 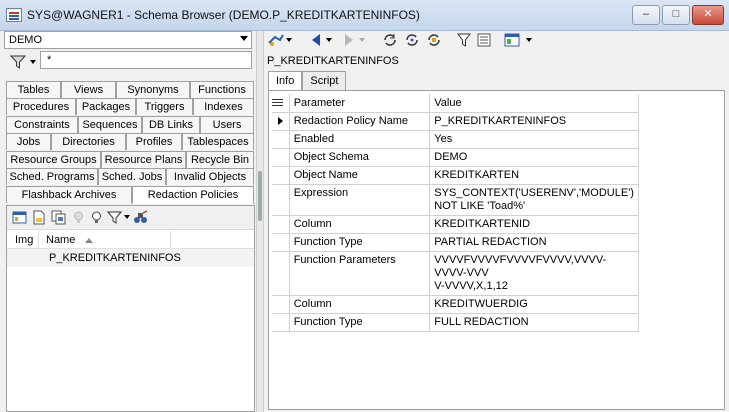 What do you see at coordinates (534, 175) in the screenshot?
I see `value-cell: KREDITKARTEN` at bounding box center [534, 175].